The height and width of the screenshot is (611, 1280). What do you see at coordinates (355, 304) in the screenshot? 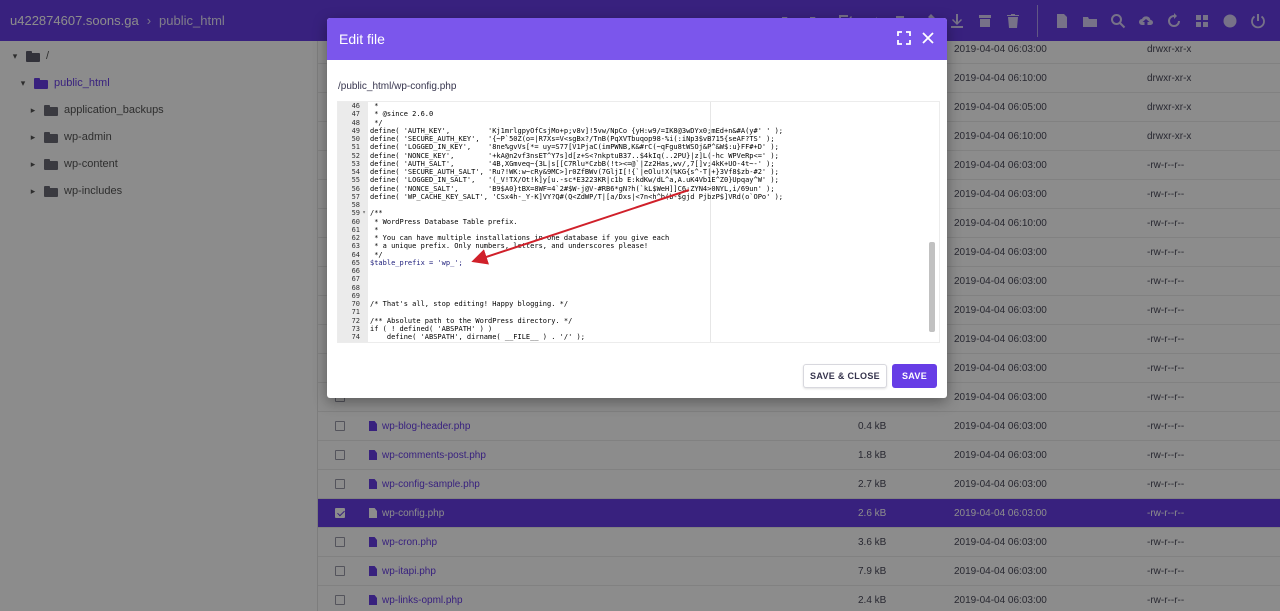
I see `line-number: 70` at bounding box center [355, 304].